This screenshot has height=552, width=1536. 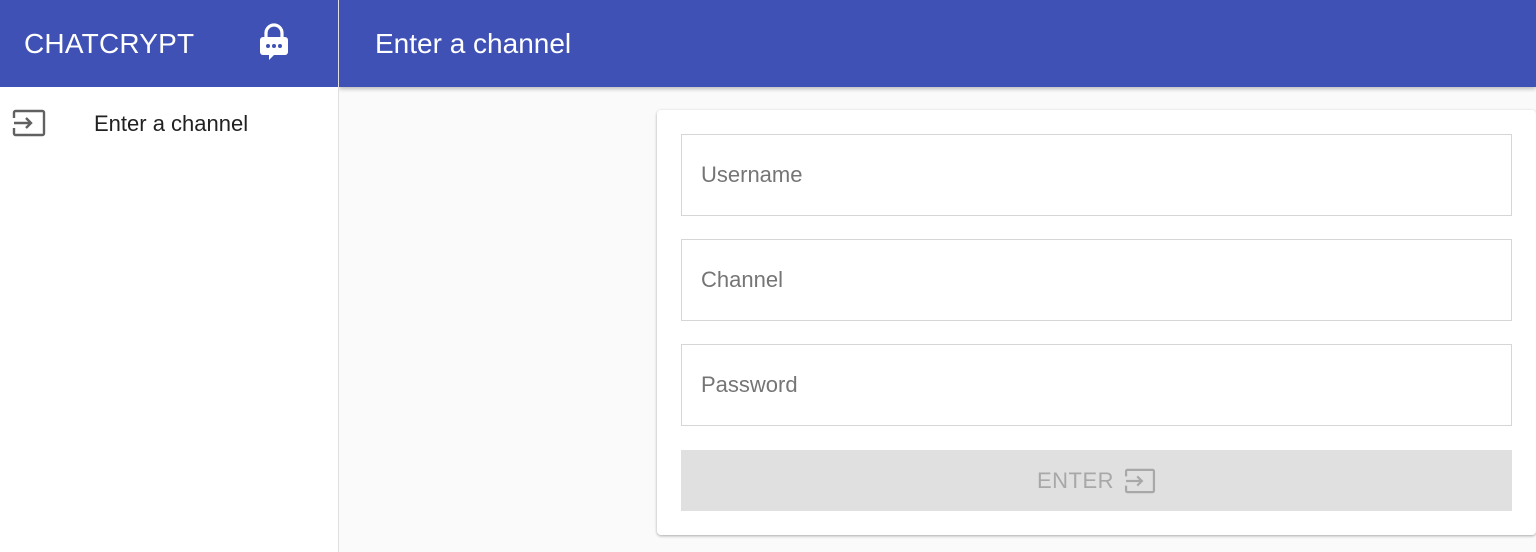 I want to click on sidebar-item-label: Enter a channel, so click(x=171, y=123).